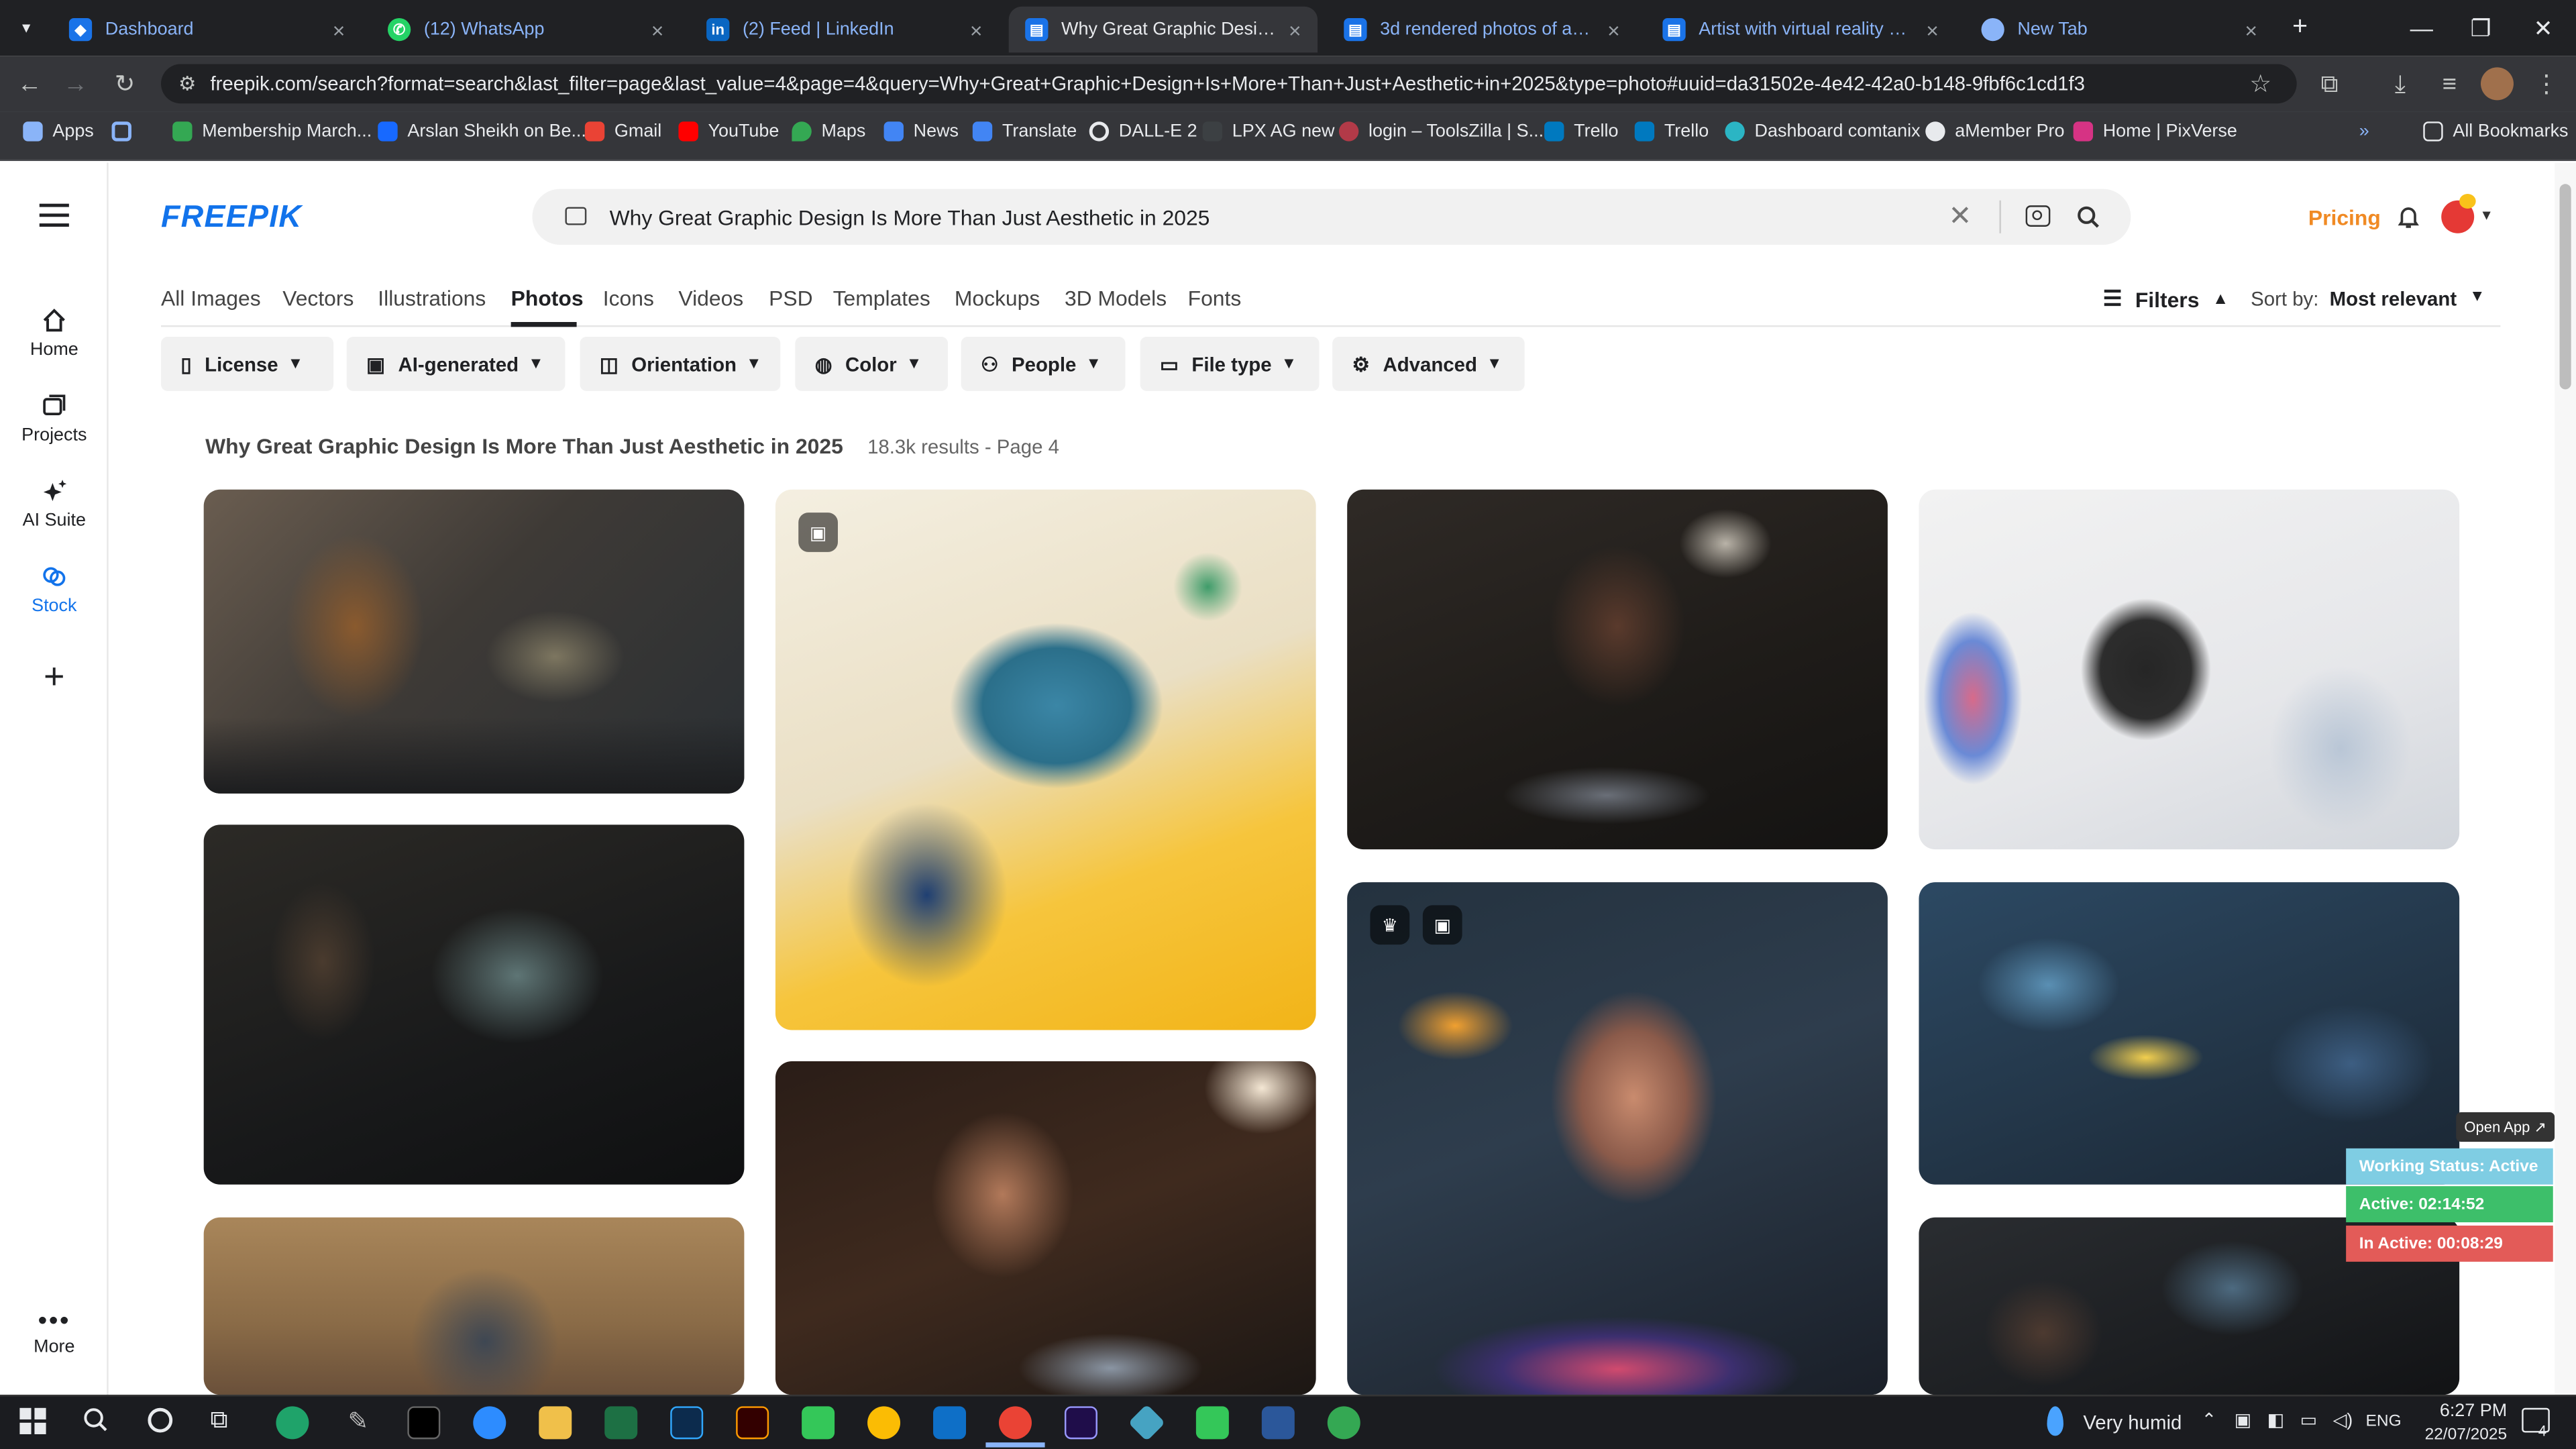 Image resolution: width=2576 pixels, height=1449 pixels. I want to click on chrome-menu-icon: ⋮, so click(2547, 84).